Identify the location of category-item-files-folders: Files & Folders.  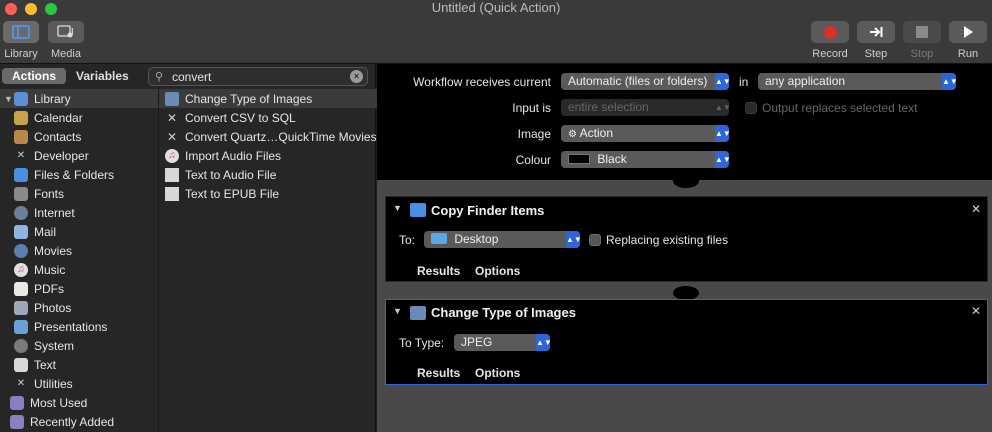
(79, 174).